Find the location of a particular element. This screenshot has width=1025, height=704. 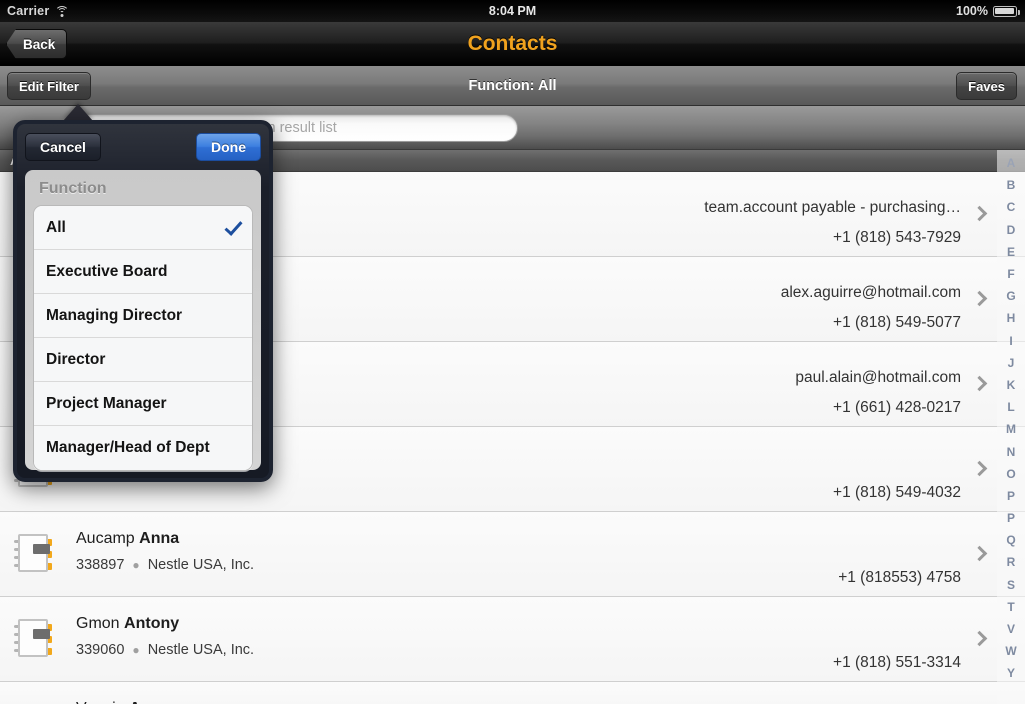

contact-phone: +1 (818) 551-3314 is located at coordinates (897, 662).